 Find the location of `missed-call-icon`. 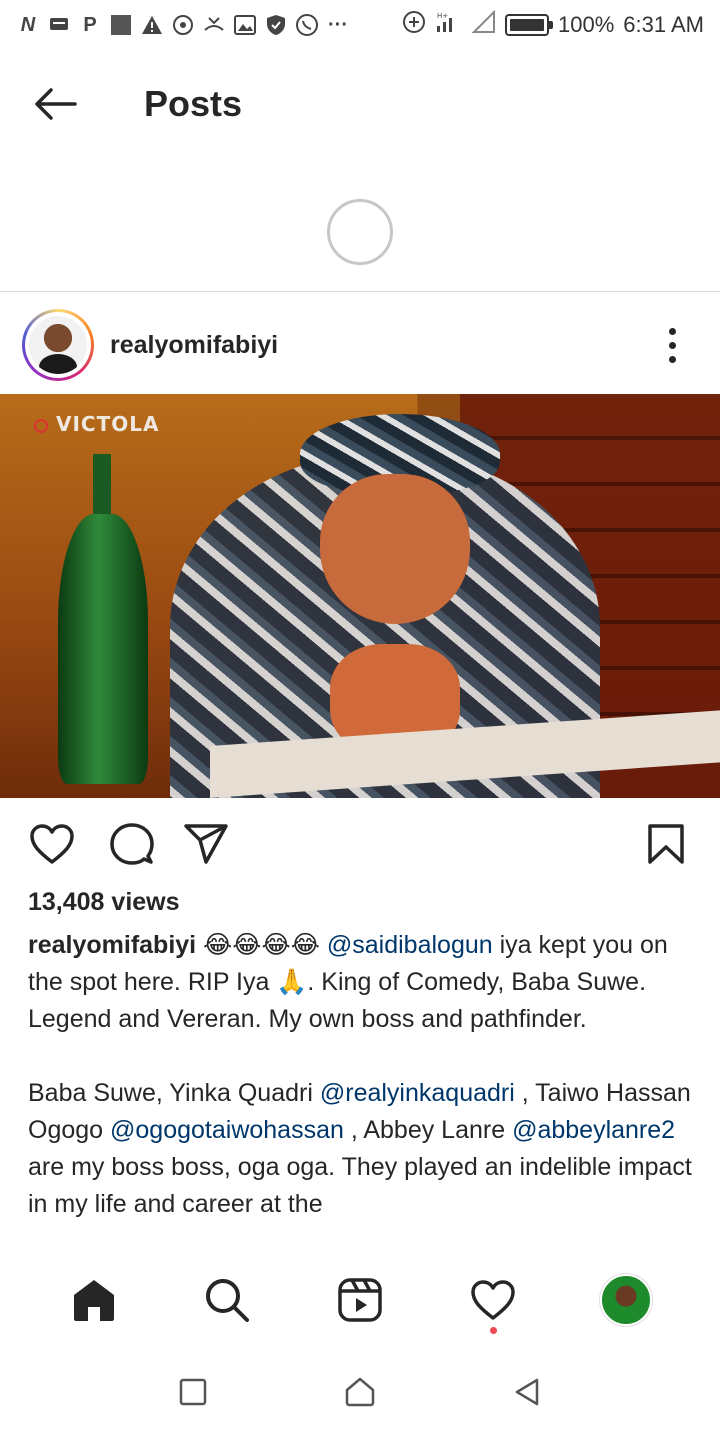

missed-call-icon is located at coordinates (214, 25).